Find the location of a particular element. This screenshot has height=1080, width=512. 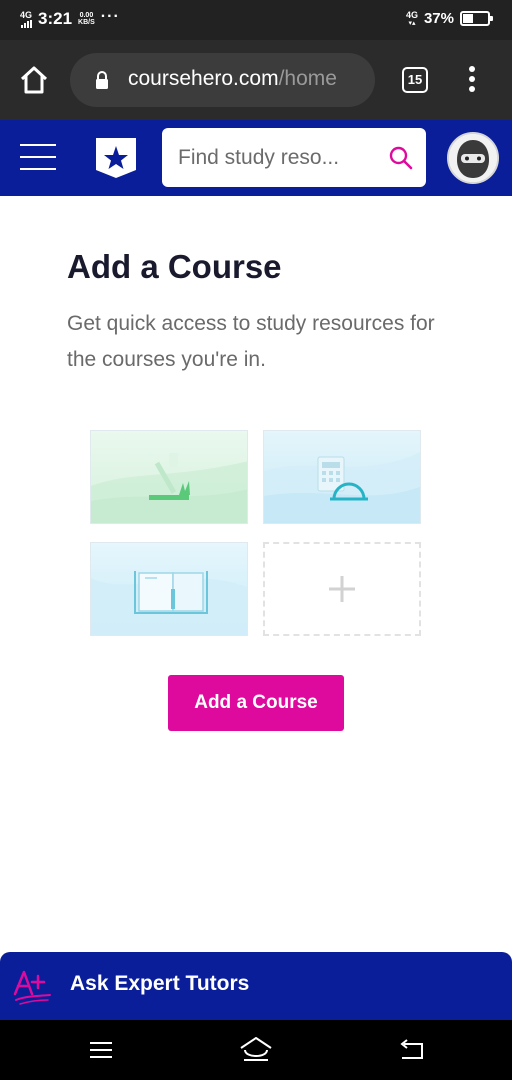

user-avatar is located at coordinates (473, 158).